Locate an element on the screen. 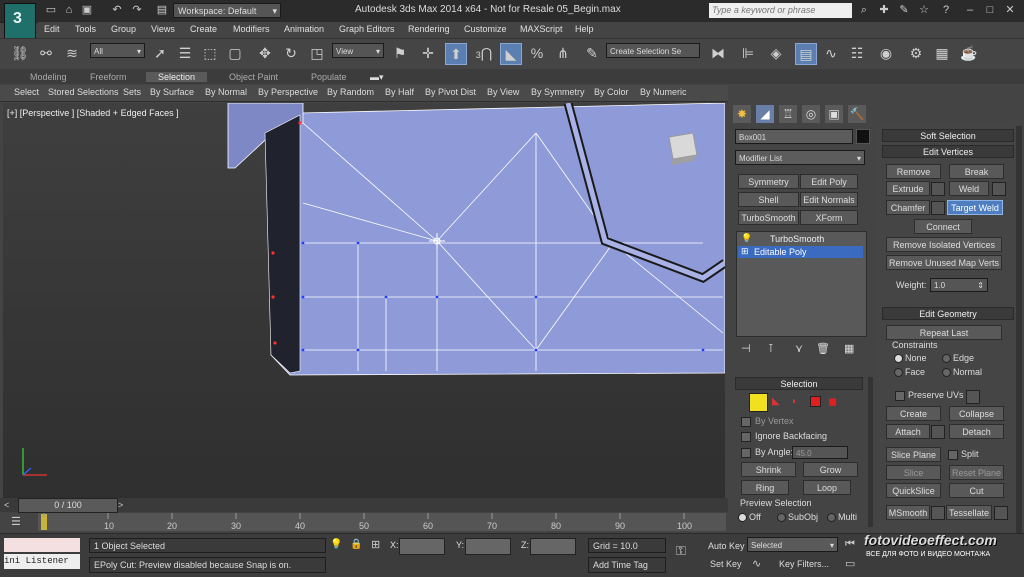 The height and width of the screenshot is (577, 1024). unlink-icon: ⚯ is located at coordinates (46, 53).